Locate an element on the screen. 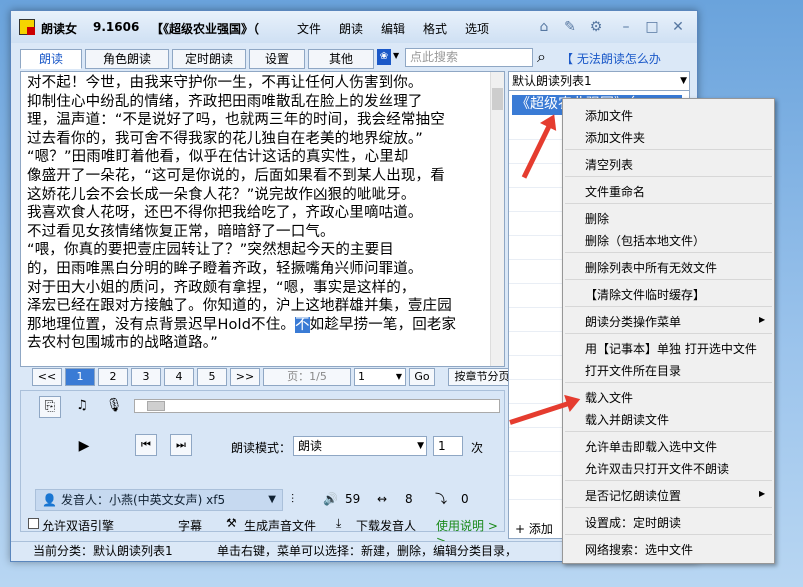  tab-timed-read: 定时朗读 is located at coordinates (209, 59).